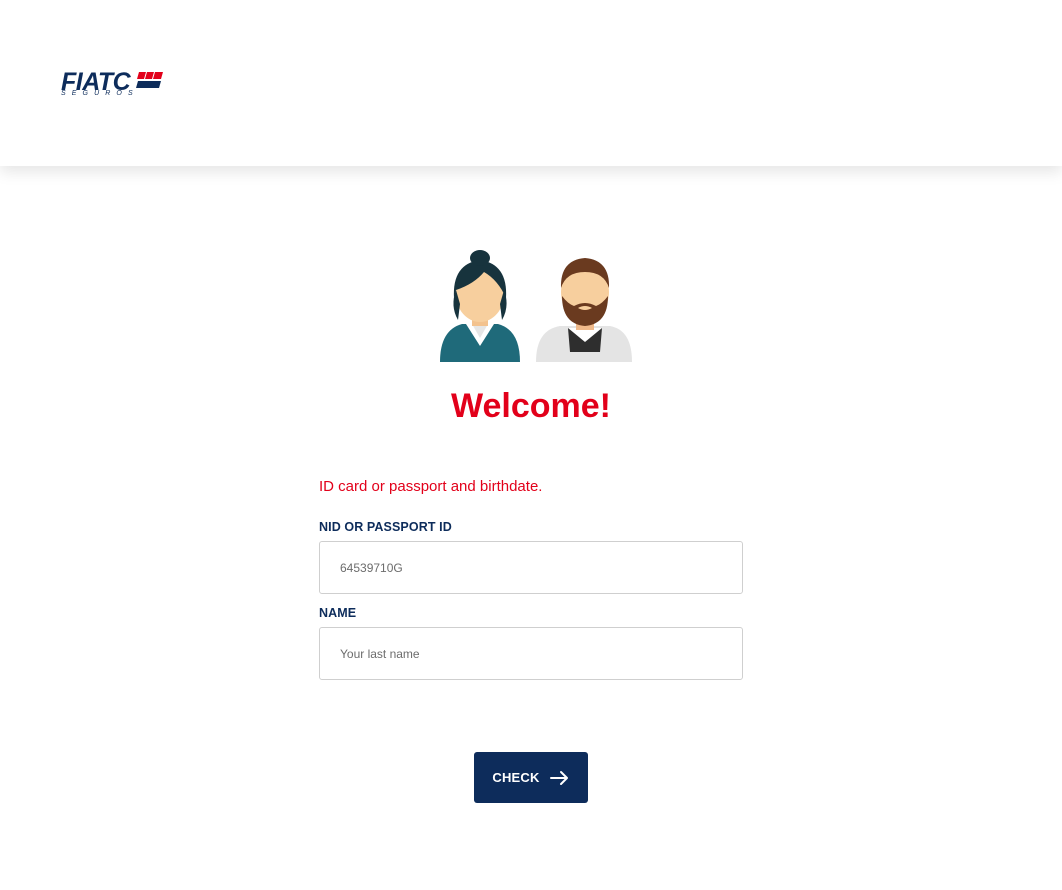 This screenshot has height=890, width=1062. I want to click on check-button: CHECK, so click(531, 777).